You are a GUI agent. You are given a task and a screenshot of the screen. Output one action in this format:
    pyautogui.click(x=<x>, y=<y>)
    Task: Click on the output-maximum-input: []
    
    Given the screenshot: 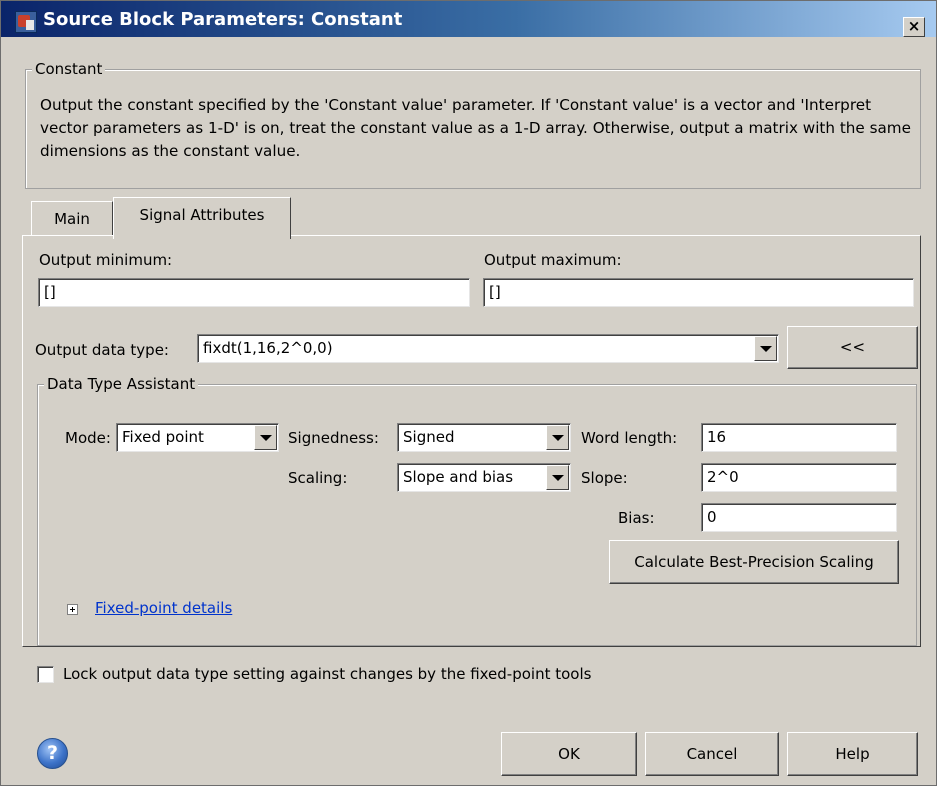 What is the action you would take?
    pyautogui.click(x=698, y=292)
    